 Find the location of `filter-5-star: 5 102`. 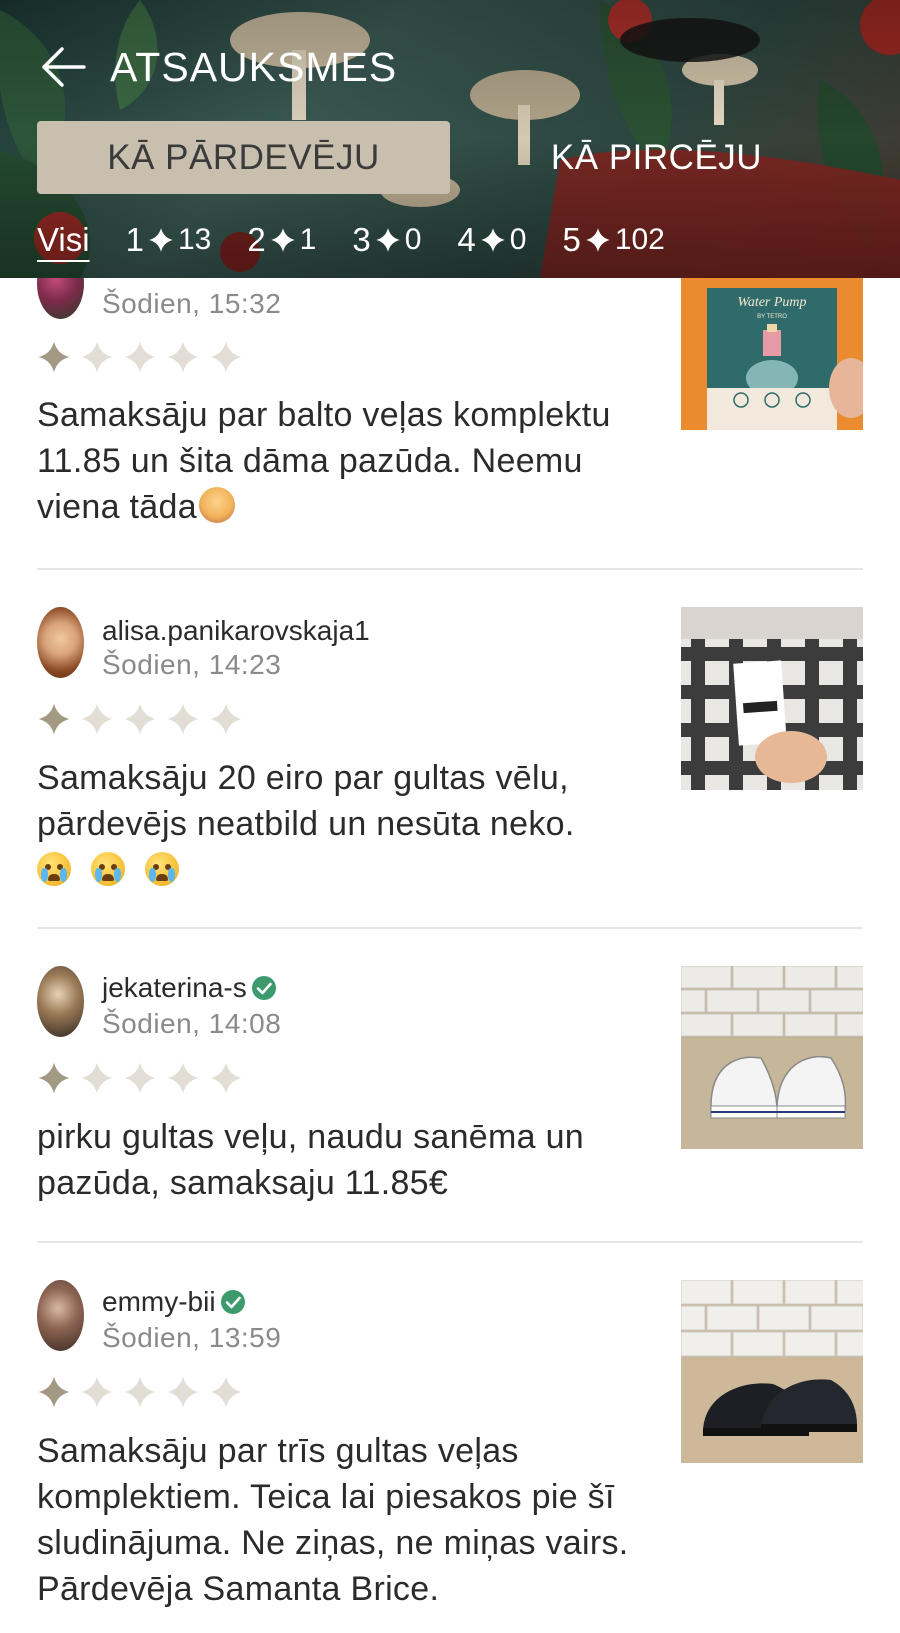

filter-5-star: 5 102 is located at coordinates (613, 240).